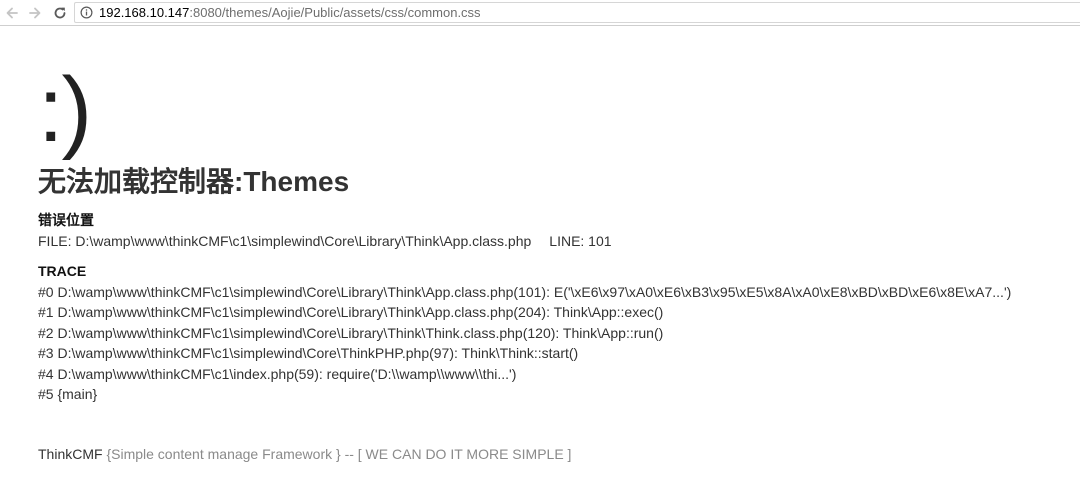 This screenshot has height=489, width=1080. I want to click on forward-button, so click(35, 13).